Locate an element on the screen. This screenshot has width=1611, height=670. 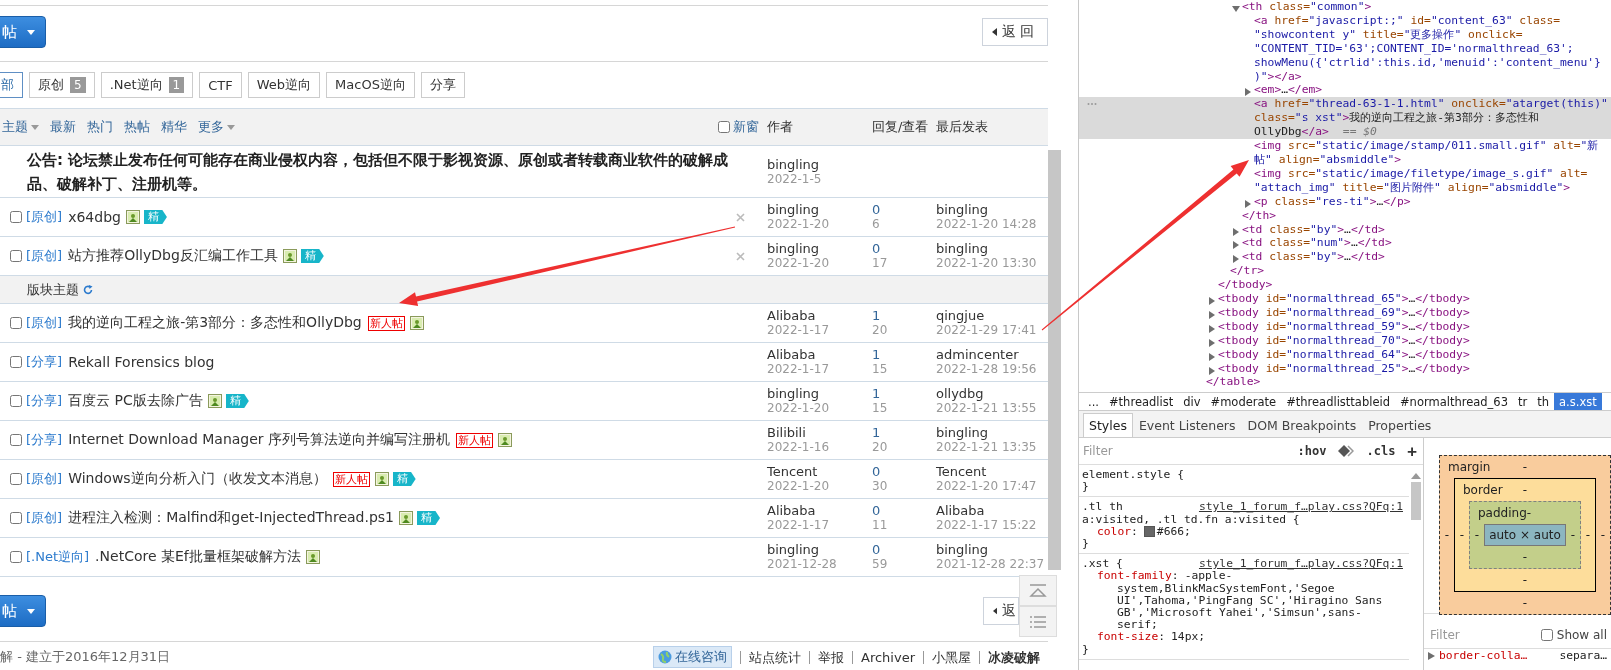
node-row: <td class="num">…</td> is located at coordinates (1345, 243).